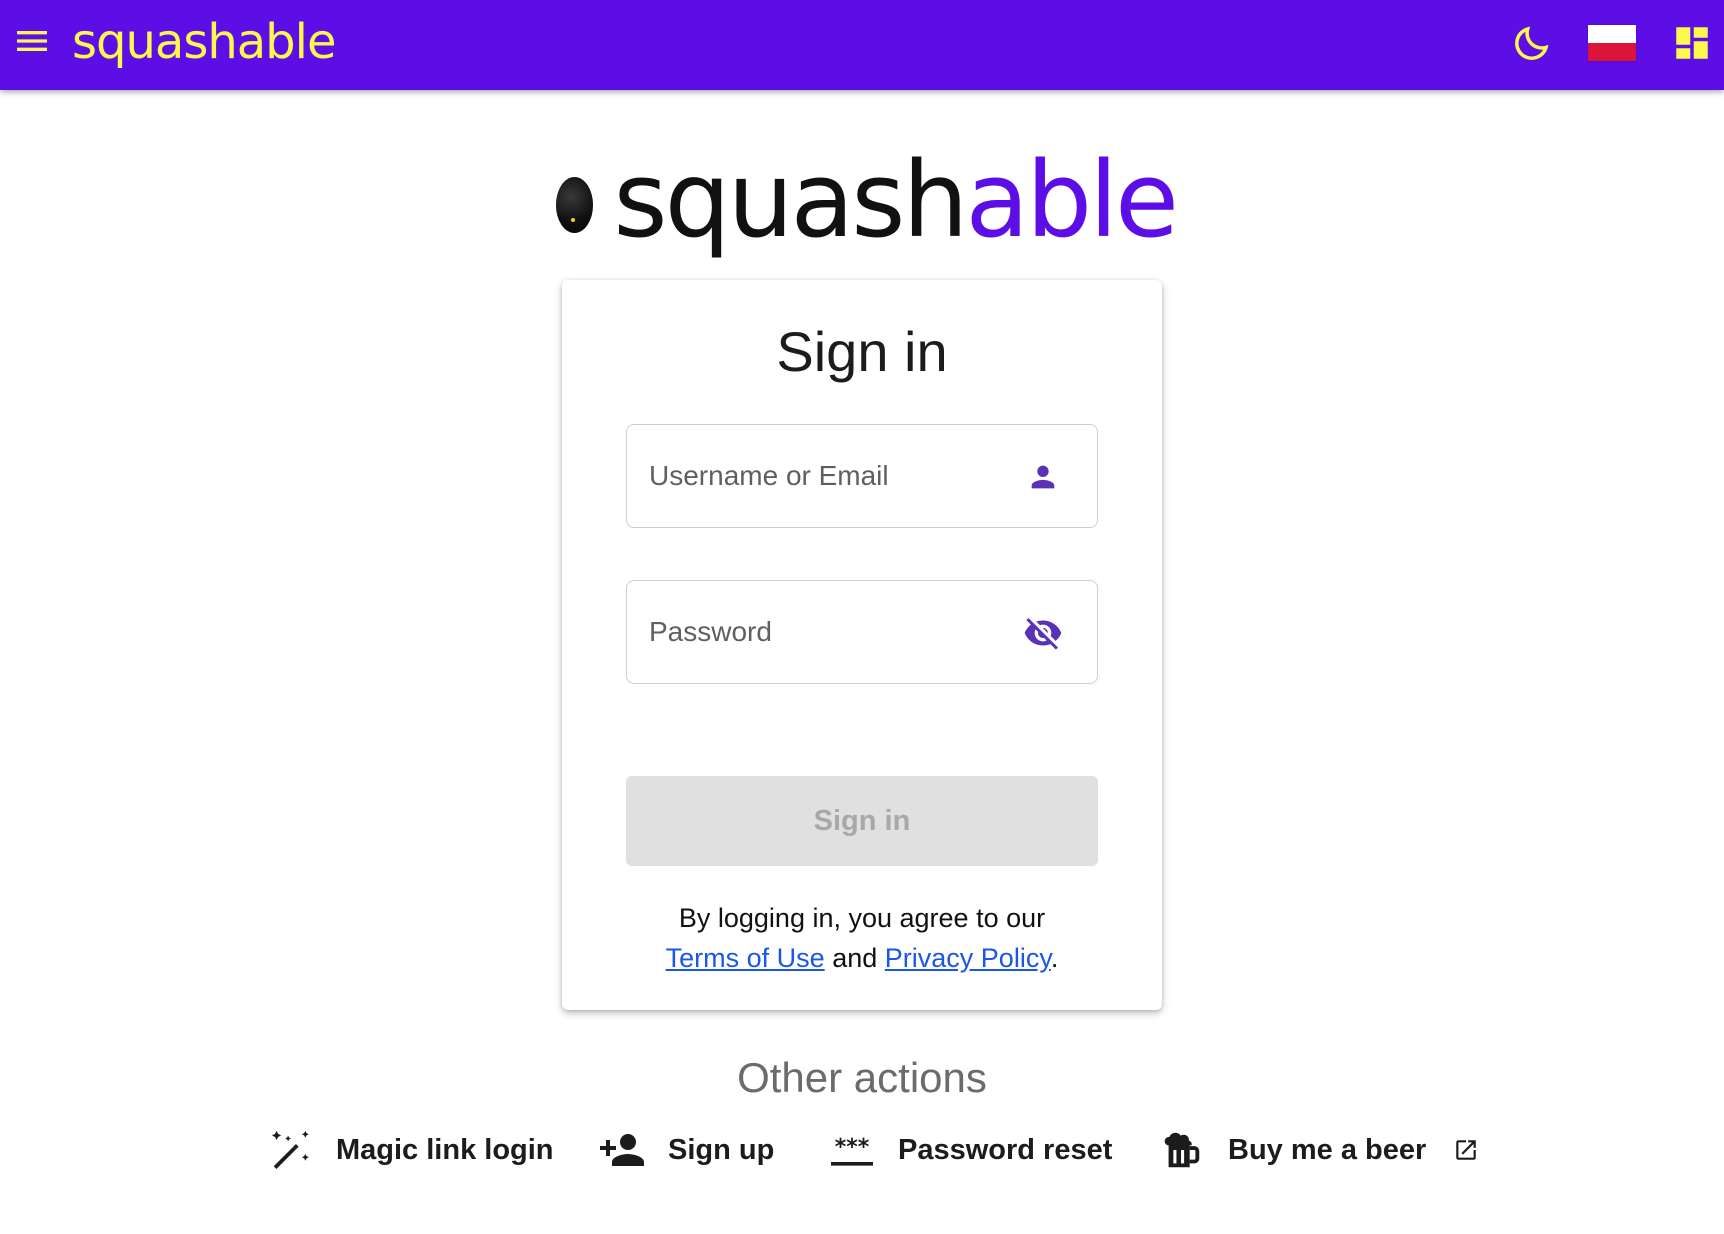  I want to click on username-field, so click(862, 476).